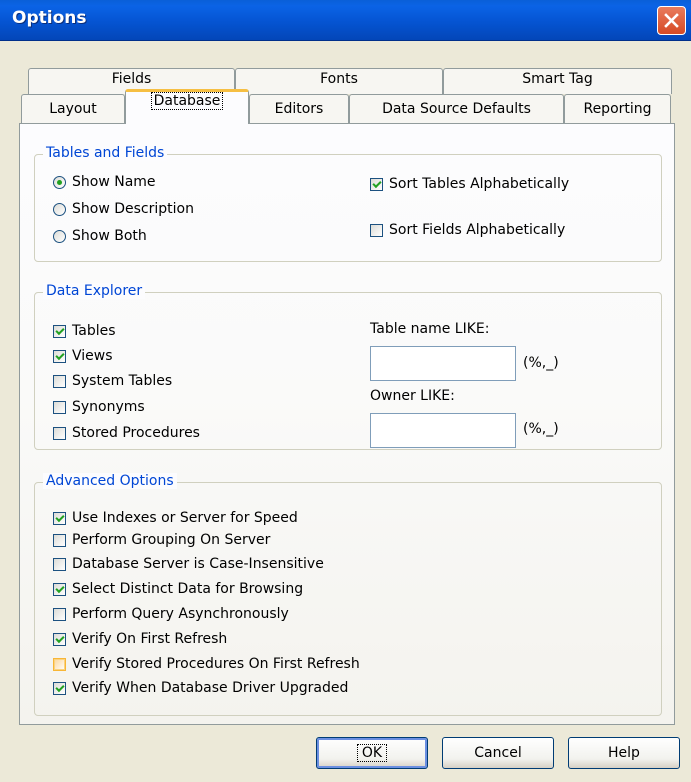 This screenshot has height=782, width=691. I want to click on cancel-button: Cancel, so click(498, 753).